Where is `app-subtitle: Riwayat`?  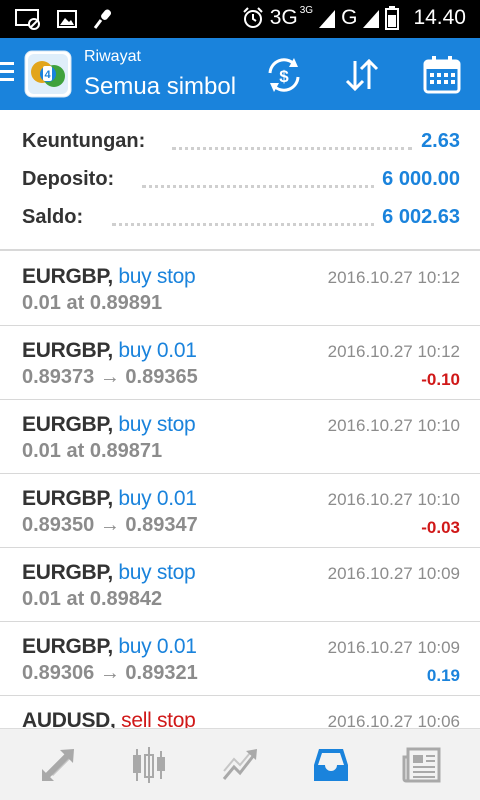 app-subtitle: Riwayat is located at coordinates (112, 56).